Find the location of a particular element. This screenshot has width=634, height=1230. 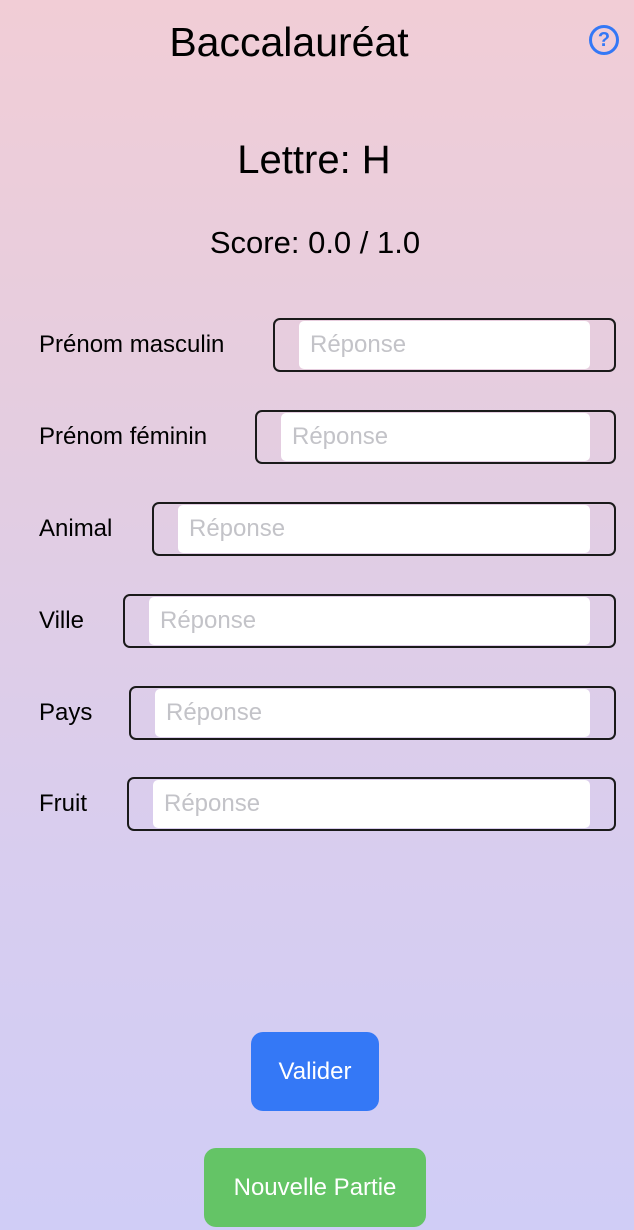

fruit-input is located at coordinates (371, 804).